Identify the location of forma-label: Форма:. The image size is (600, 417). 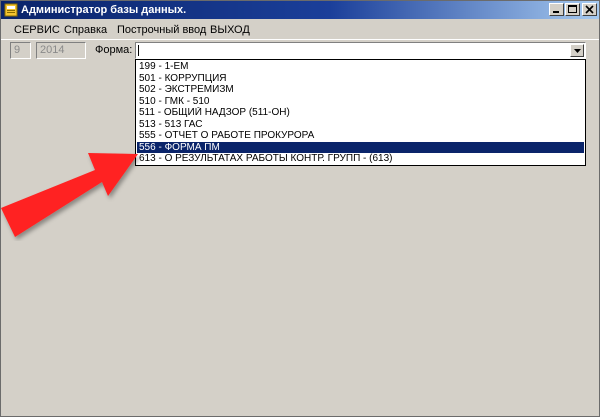
(114, 50).